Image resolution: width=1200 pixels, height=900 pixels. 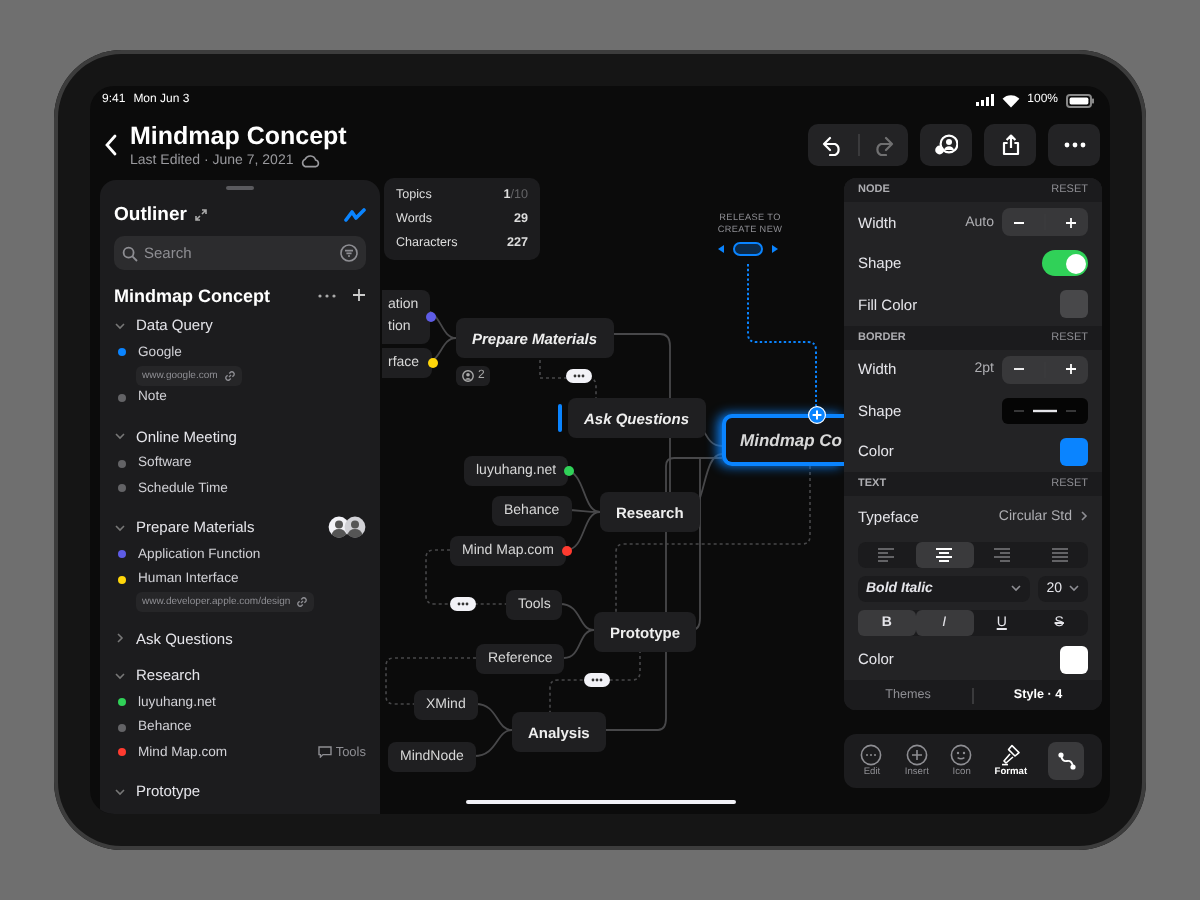 What do you see at coordinates (832, 145) in the screenshot?
I see `undo-icon` at bounding box center [832, 145].